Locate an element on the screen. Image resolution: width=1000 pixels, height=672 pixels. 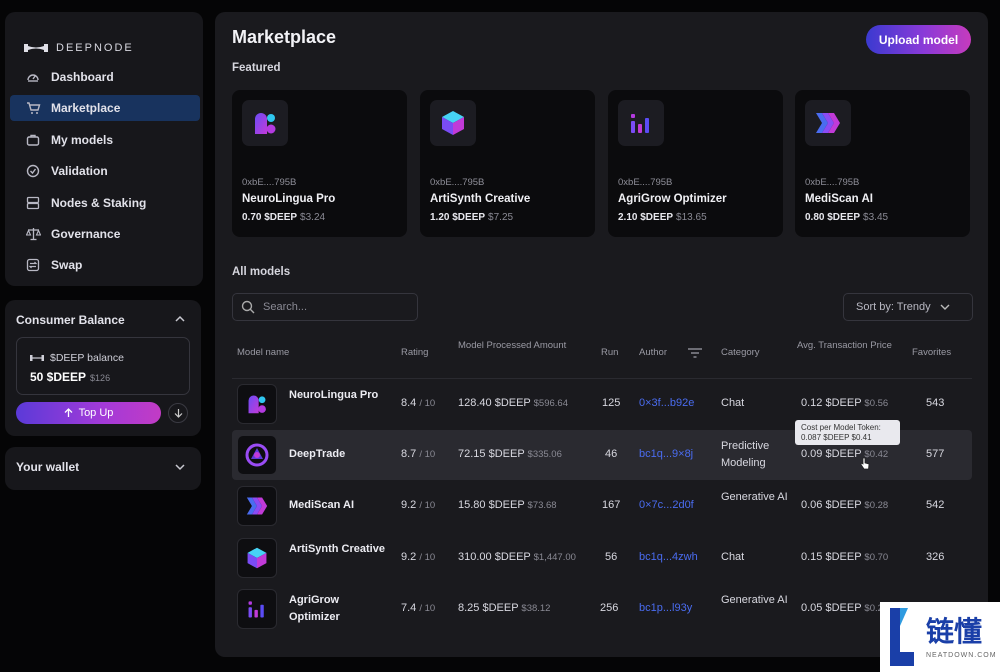
model-favorites: 543 is located at coordinates (935, 403).